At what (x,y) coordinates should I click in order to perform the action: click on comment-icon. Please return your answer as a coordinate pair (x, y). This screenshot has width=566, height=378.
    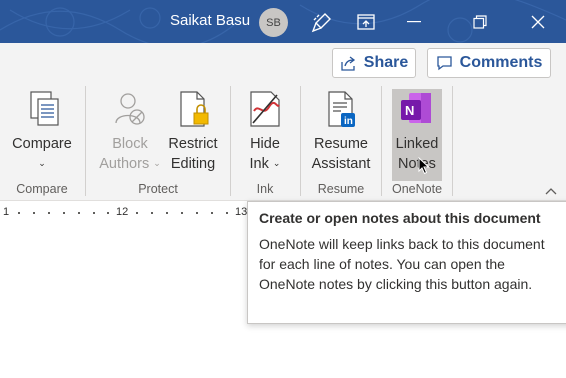
    Looking at the image, I should click on (444, 63).